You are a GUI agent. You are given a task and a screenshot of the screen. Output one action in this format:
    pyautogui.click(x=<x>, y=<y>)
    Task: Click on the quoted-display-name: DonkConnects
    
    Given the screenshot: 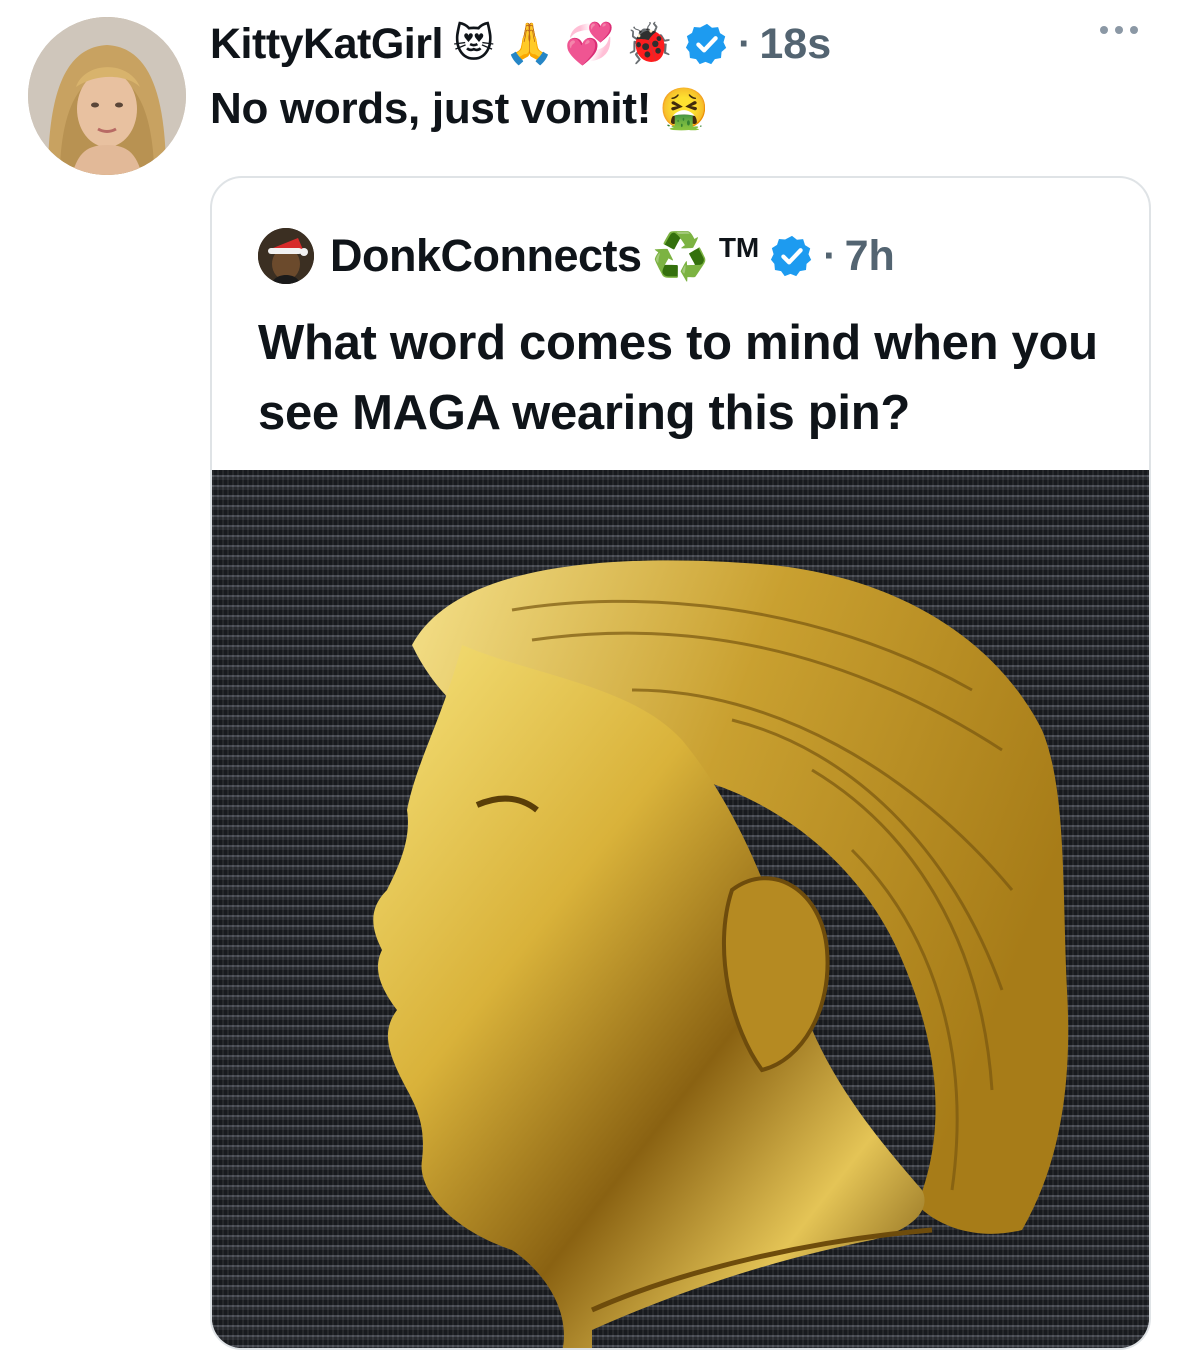 What is the action you would take?
    pyautogui.click(x=486, y=256)
    